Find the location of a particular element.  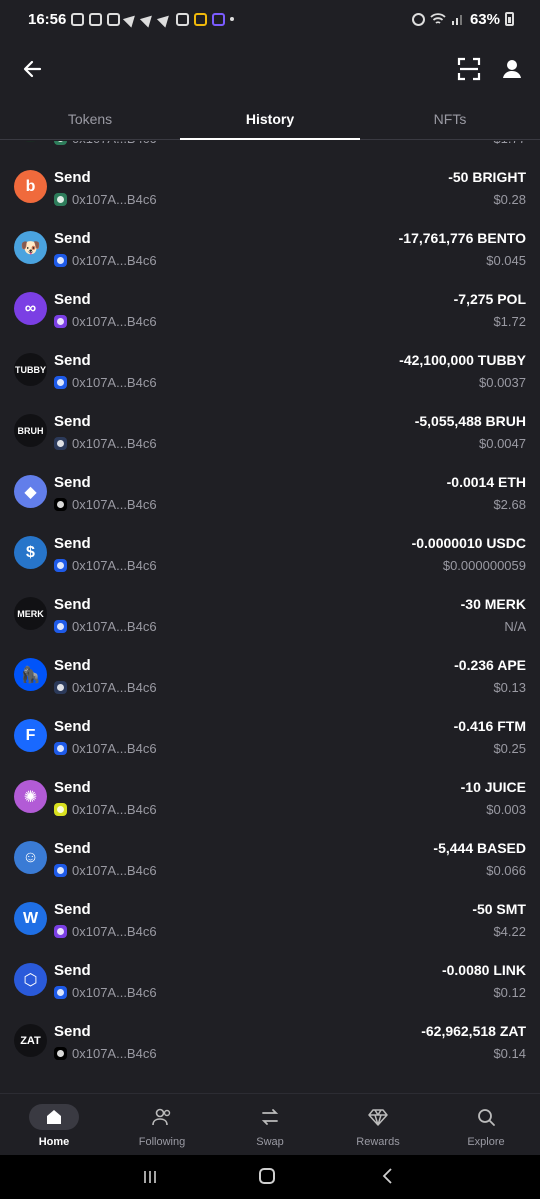

battery-percent: 63% is located at coordinates (484, 19).